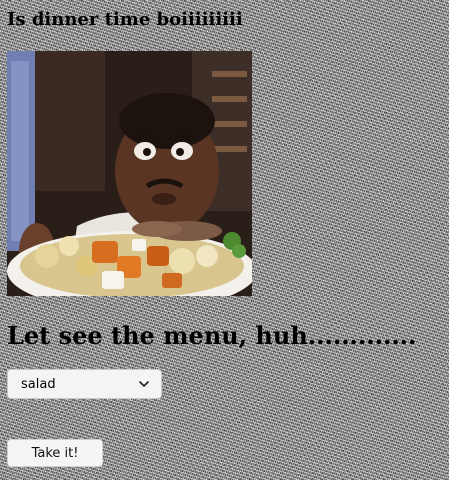  What do you see at coordinates (84, 384) in the screenshot?
I see `menu-select: salad` at bounding box center [84, 384].